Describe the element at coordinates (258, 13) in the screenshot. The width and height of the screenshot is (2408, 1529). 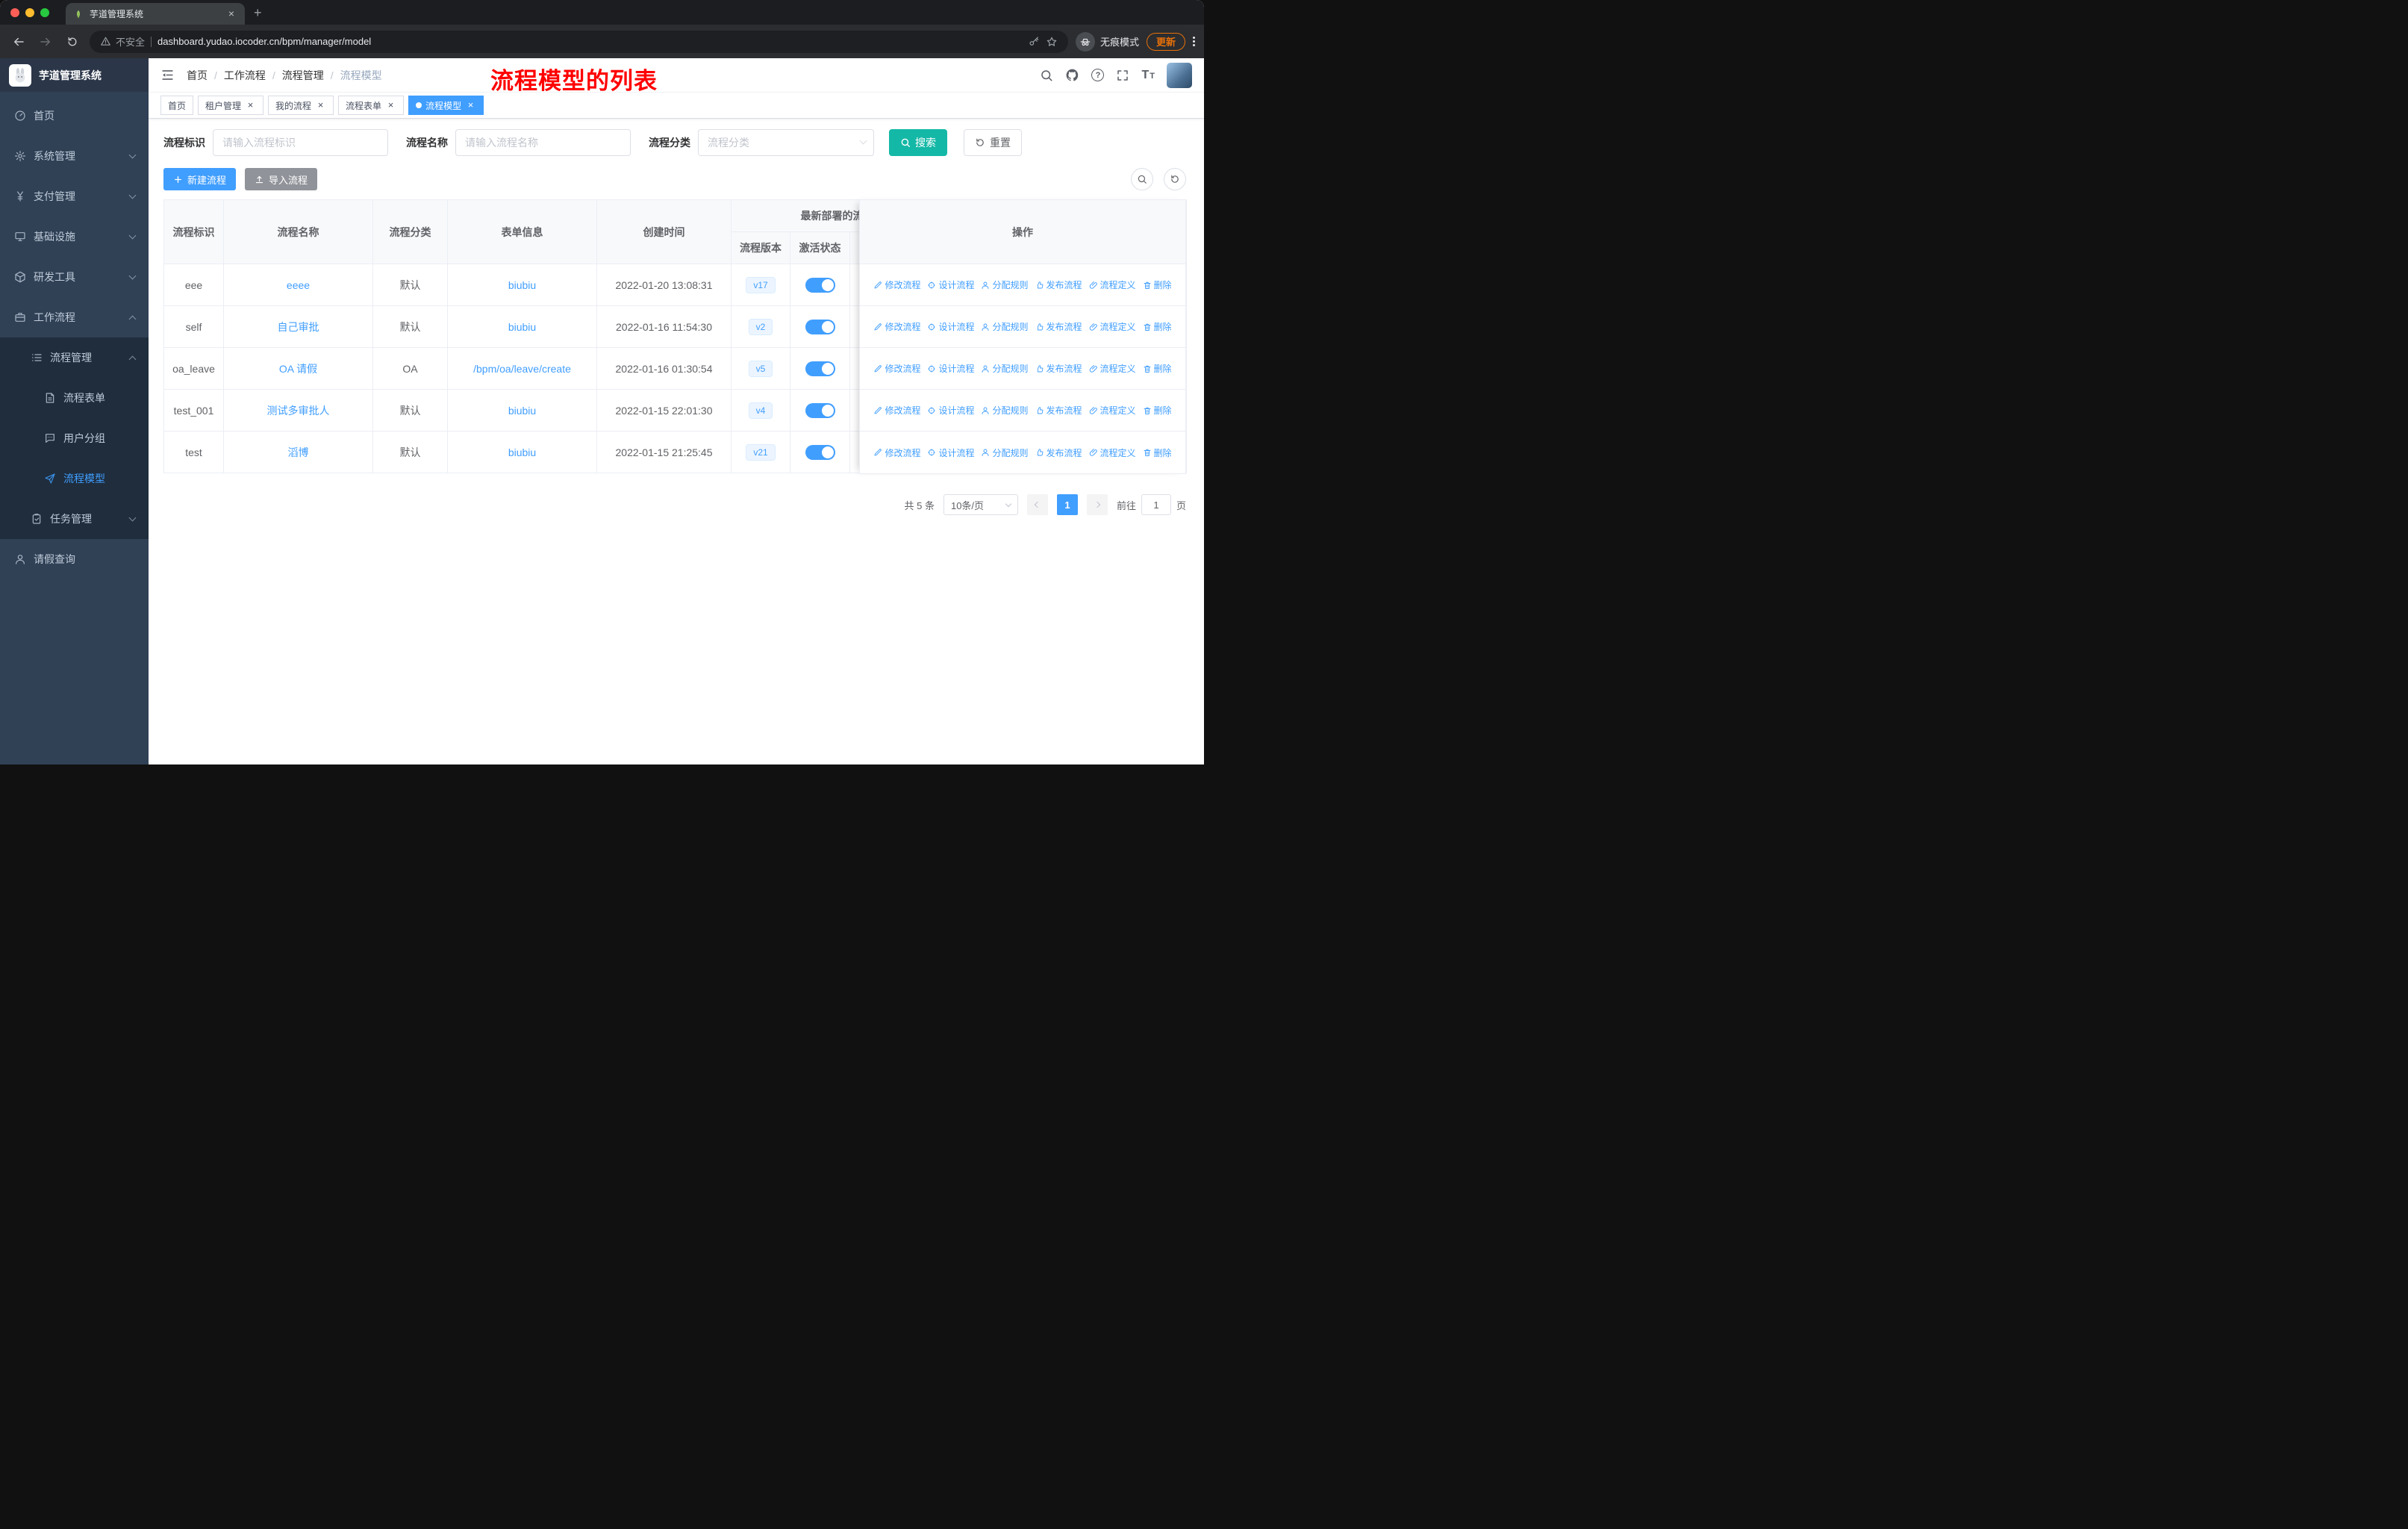
I see `new-tab-button: +` at that location.